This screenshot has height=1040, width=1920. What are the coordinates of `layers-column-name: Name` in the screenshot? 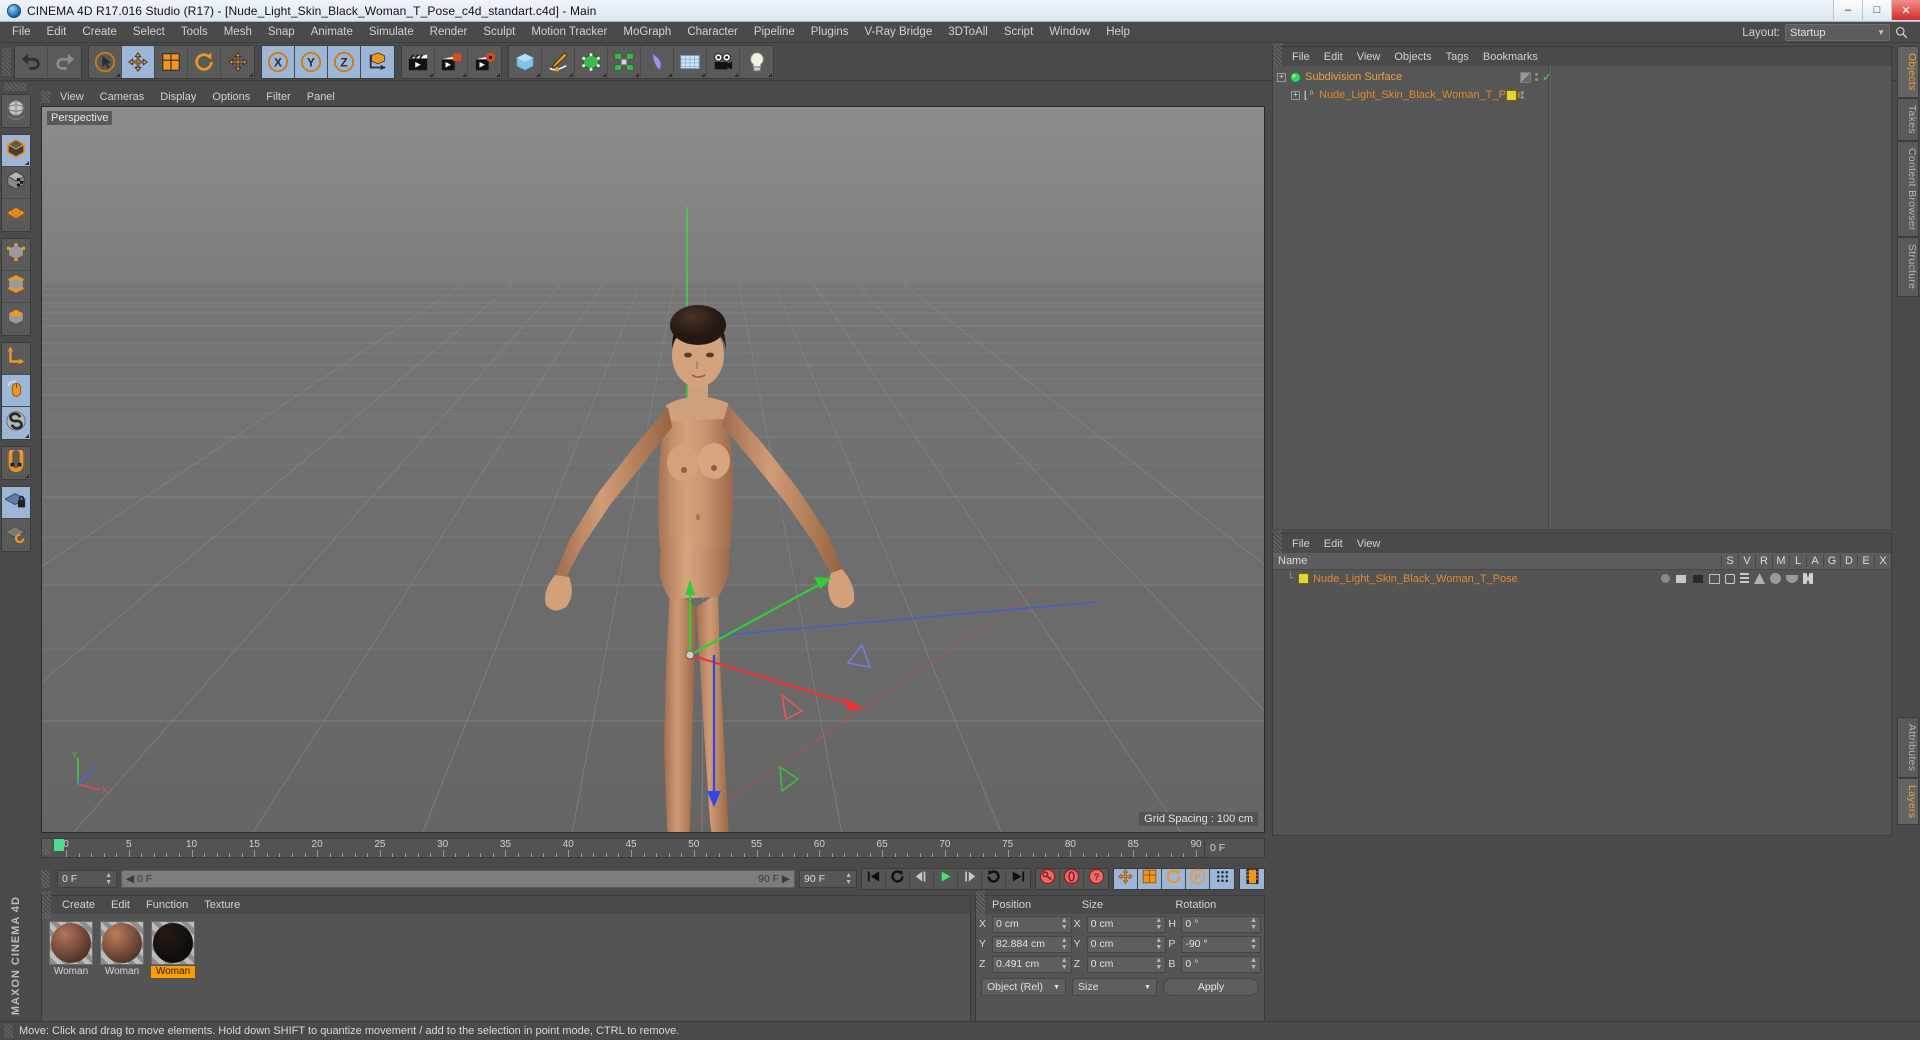 It's located at (1497, 561).